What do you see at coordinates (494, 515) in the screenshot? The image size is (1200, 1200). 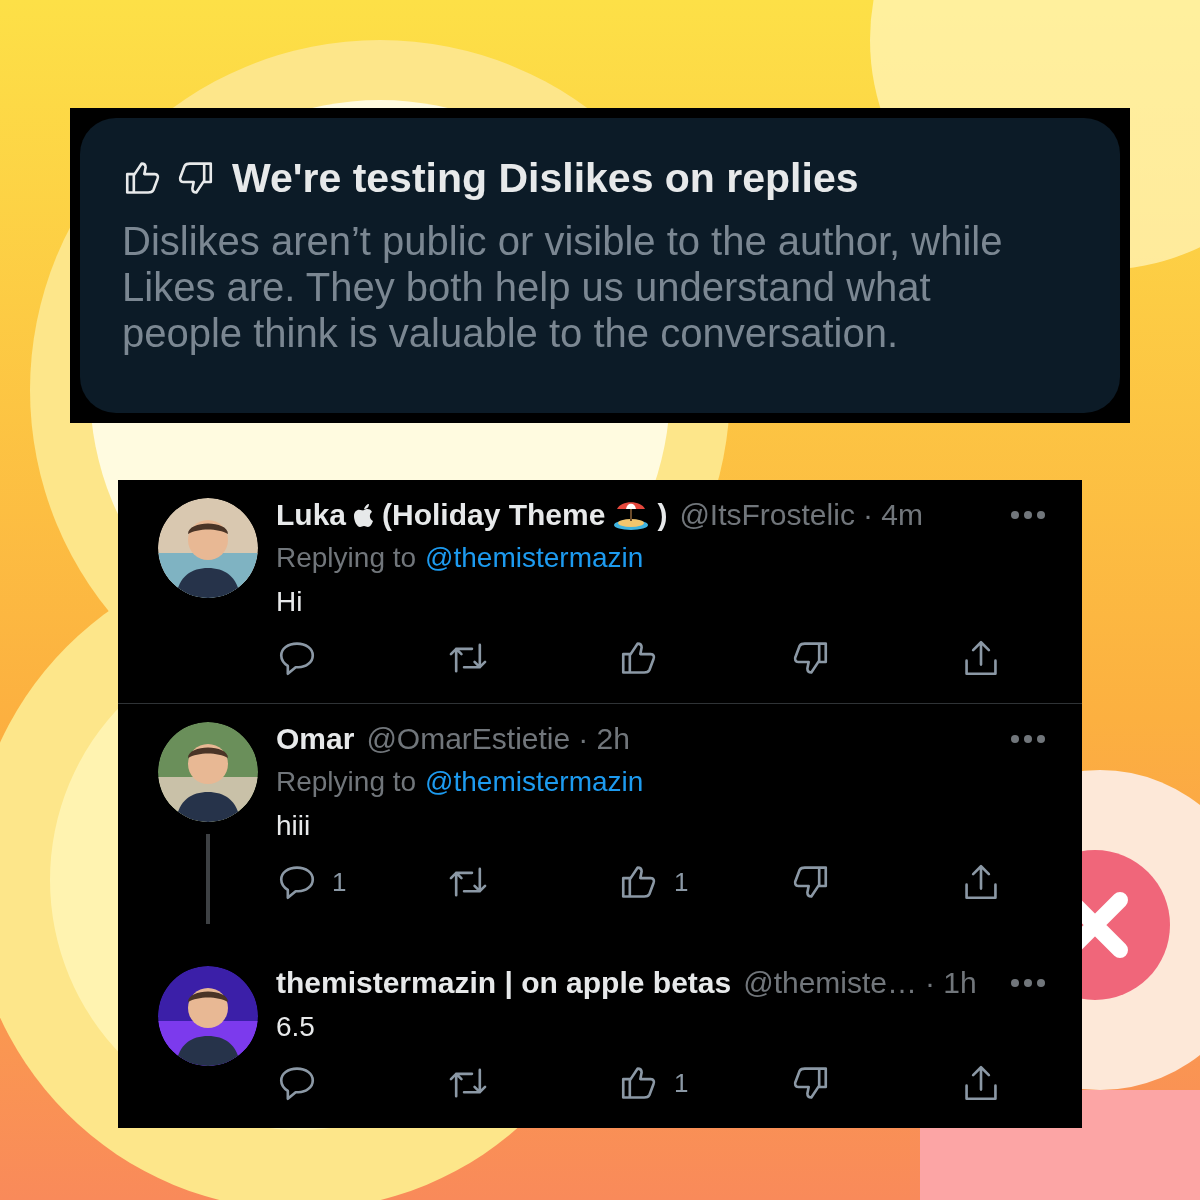 I see `display-name: (Holiday Theme` at bounding box center [494, 515].